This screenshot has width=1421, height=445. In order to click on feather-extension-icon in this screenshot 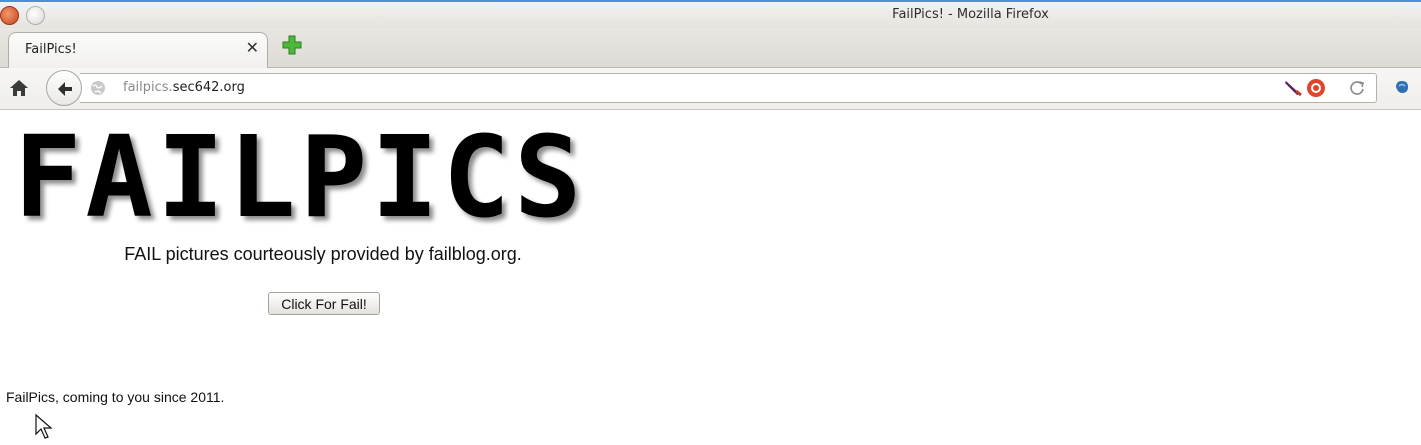, I will do `click(1294, 88)`.